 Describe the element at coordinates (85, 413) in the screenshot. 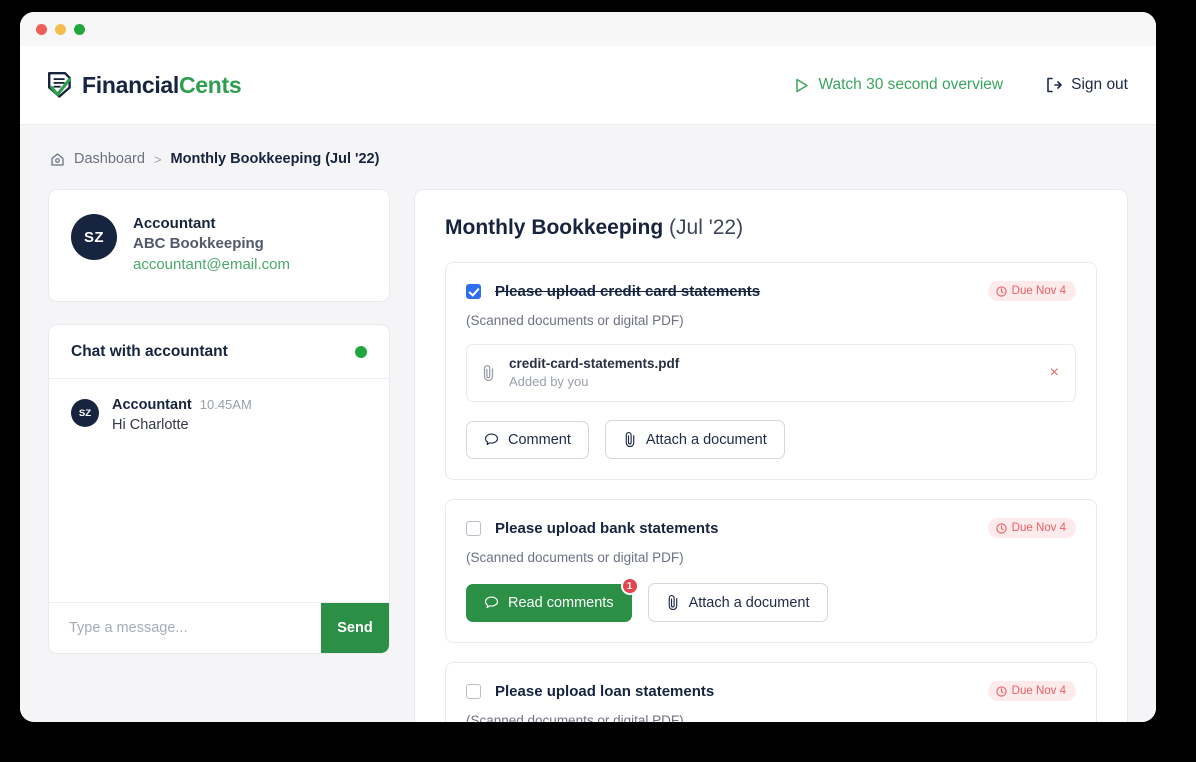

I see `message-avatar: SZ` at that location.